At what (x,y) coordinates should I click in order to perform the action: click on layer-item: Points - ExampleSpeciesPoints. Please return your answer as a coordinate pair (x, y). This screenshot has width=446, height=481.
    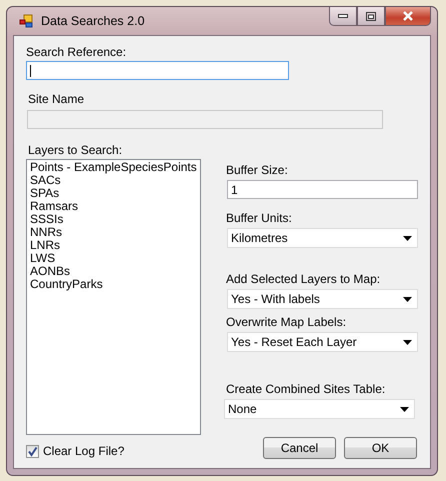
    Looking at the image, I should click on (113, 167).